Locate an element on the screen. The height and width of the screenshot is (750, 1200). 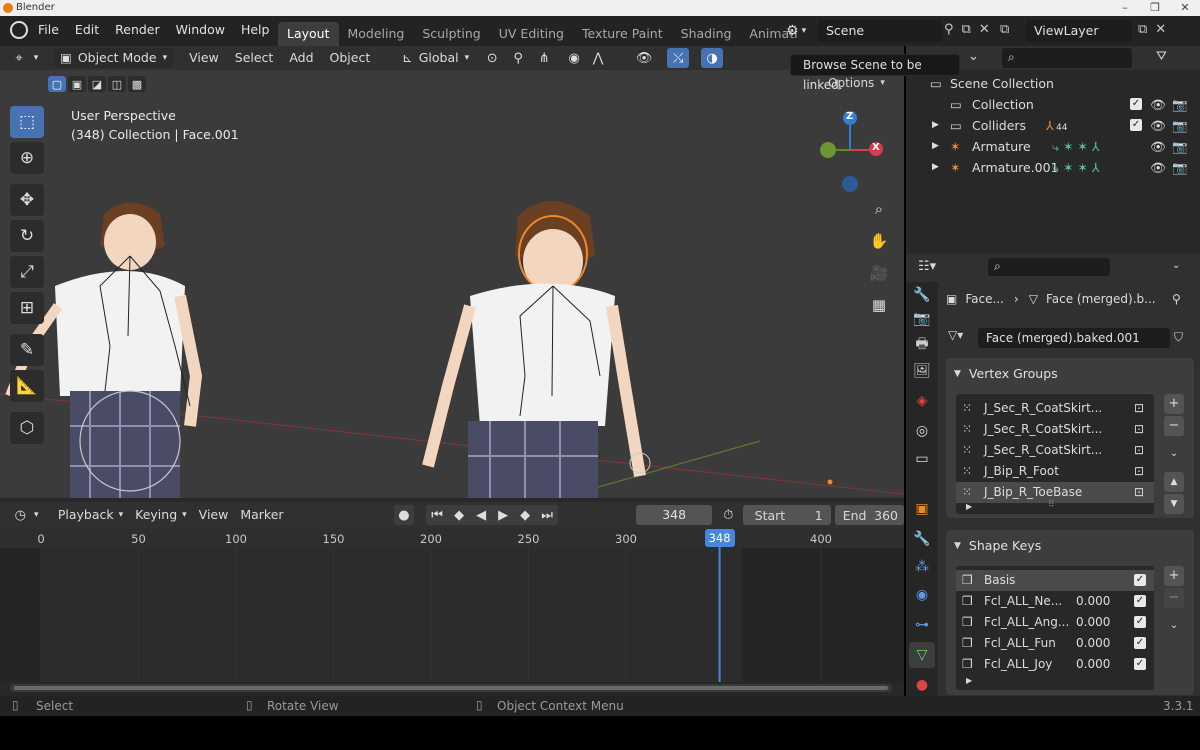
delete-scene-icon: ✕ is located at coordinates (984, 29).